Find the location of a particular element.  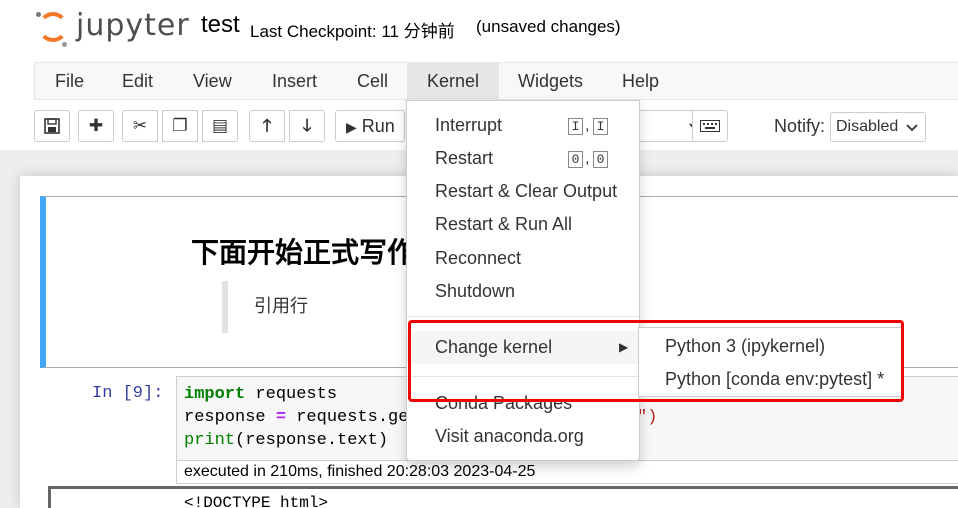

arrow-down-icon: 🡓 is located at coordinates (307, 126).